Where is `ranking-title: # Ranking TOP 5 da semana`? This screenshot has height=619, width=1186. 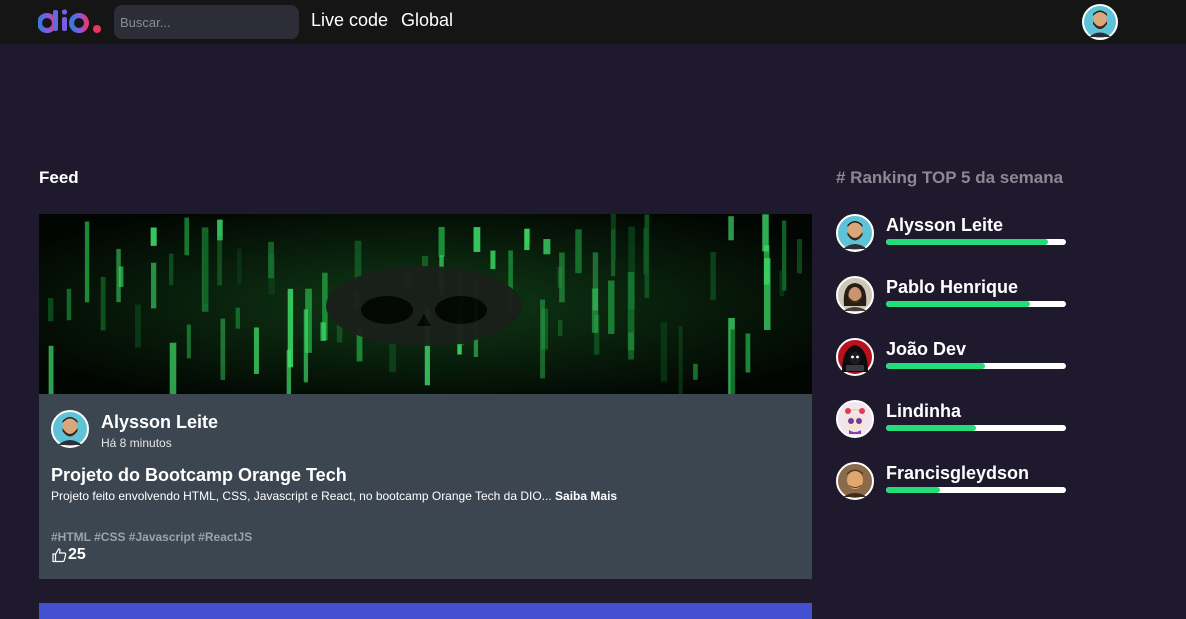 ranking-title: # Ranking TOP 5 da semana is located at coordinates (950, 177).